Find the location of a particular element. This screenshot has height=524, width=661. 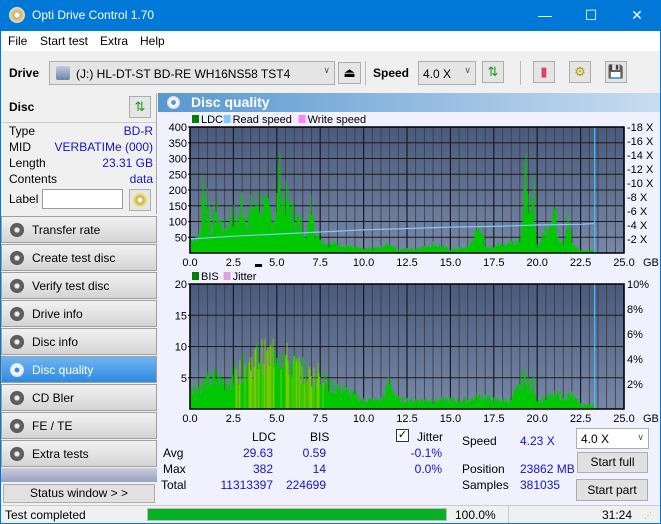

y-tick-label: 15 is located at coordinates (181, 316).